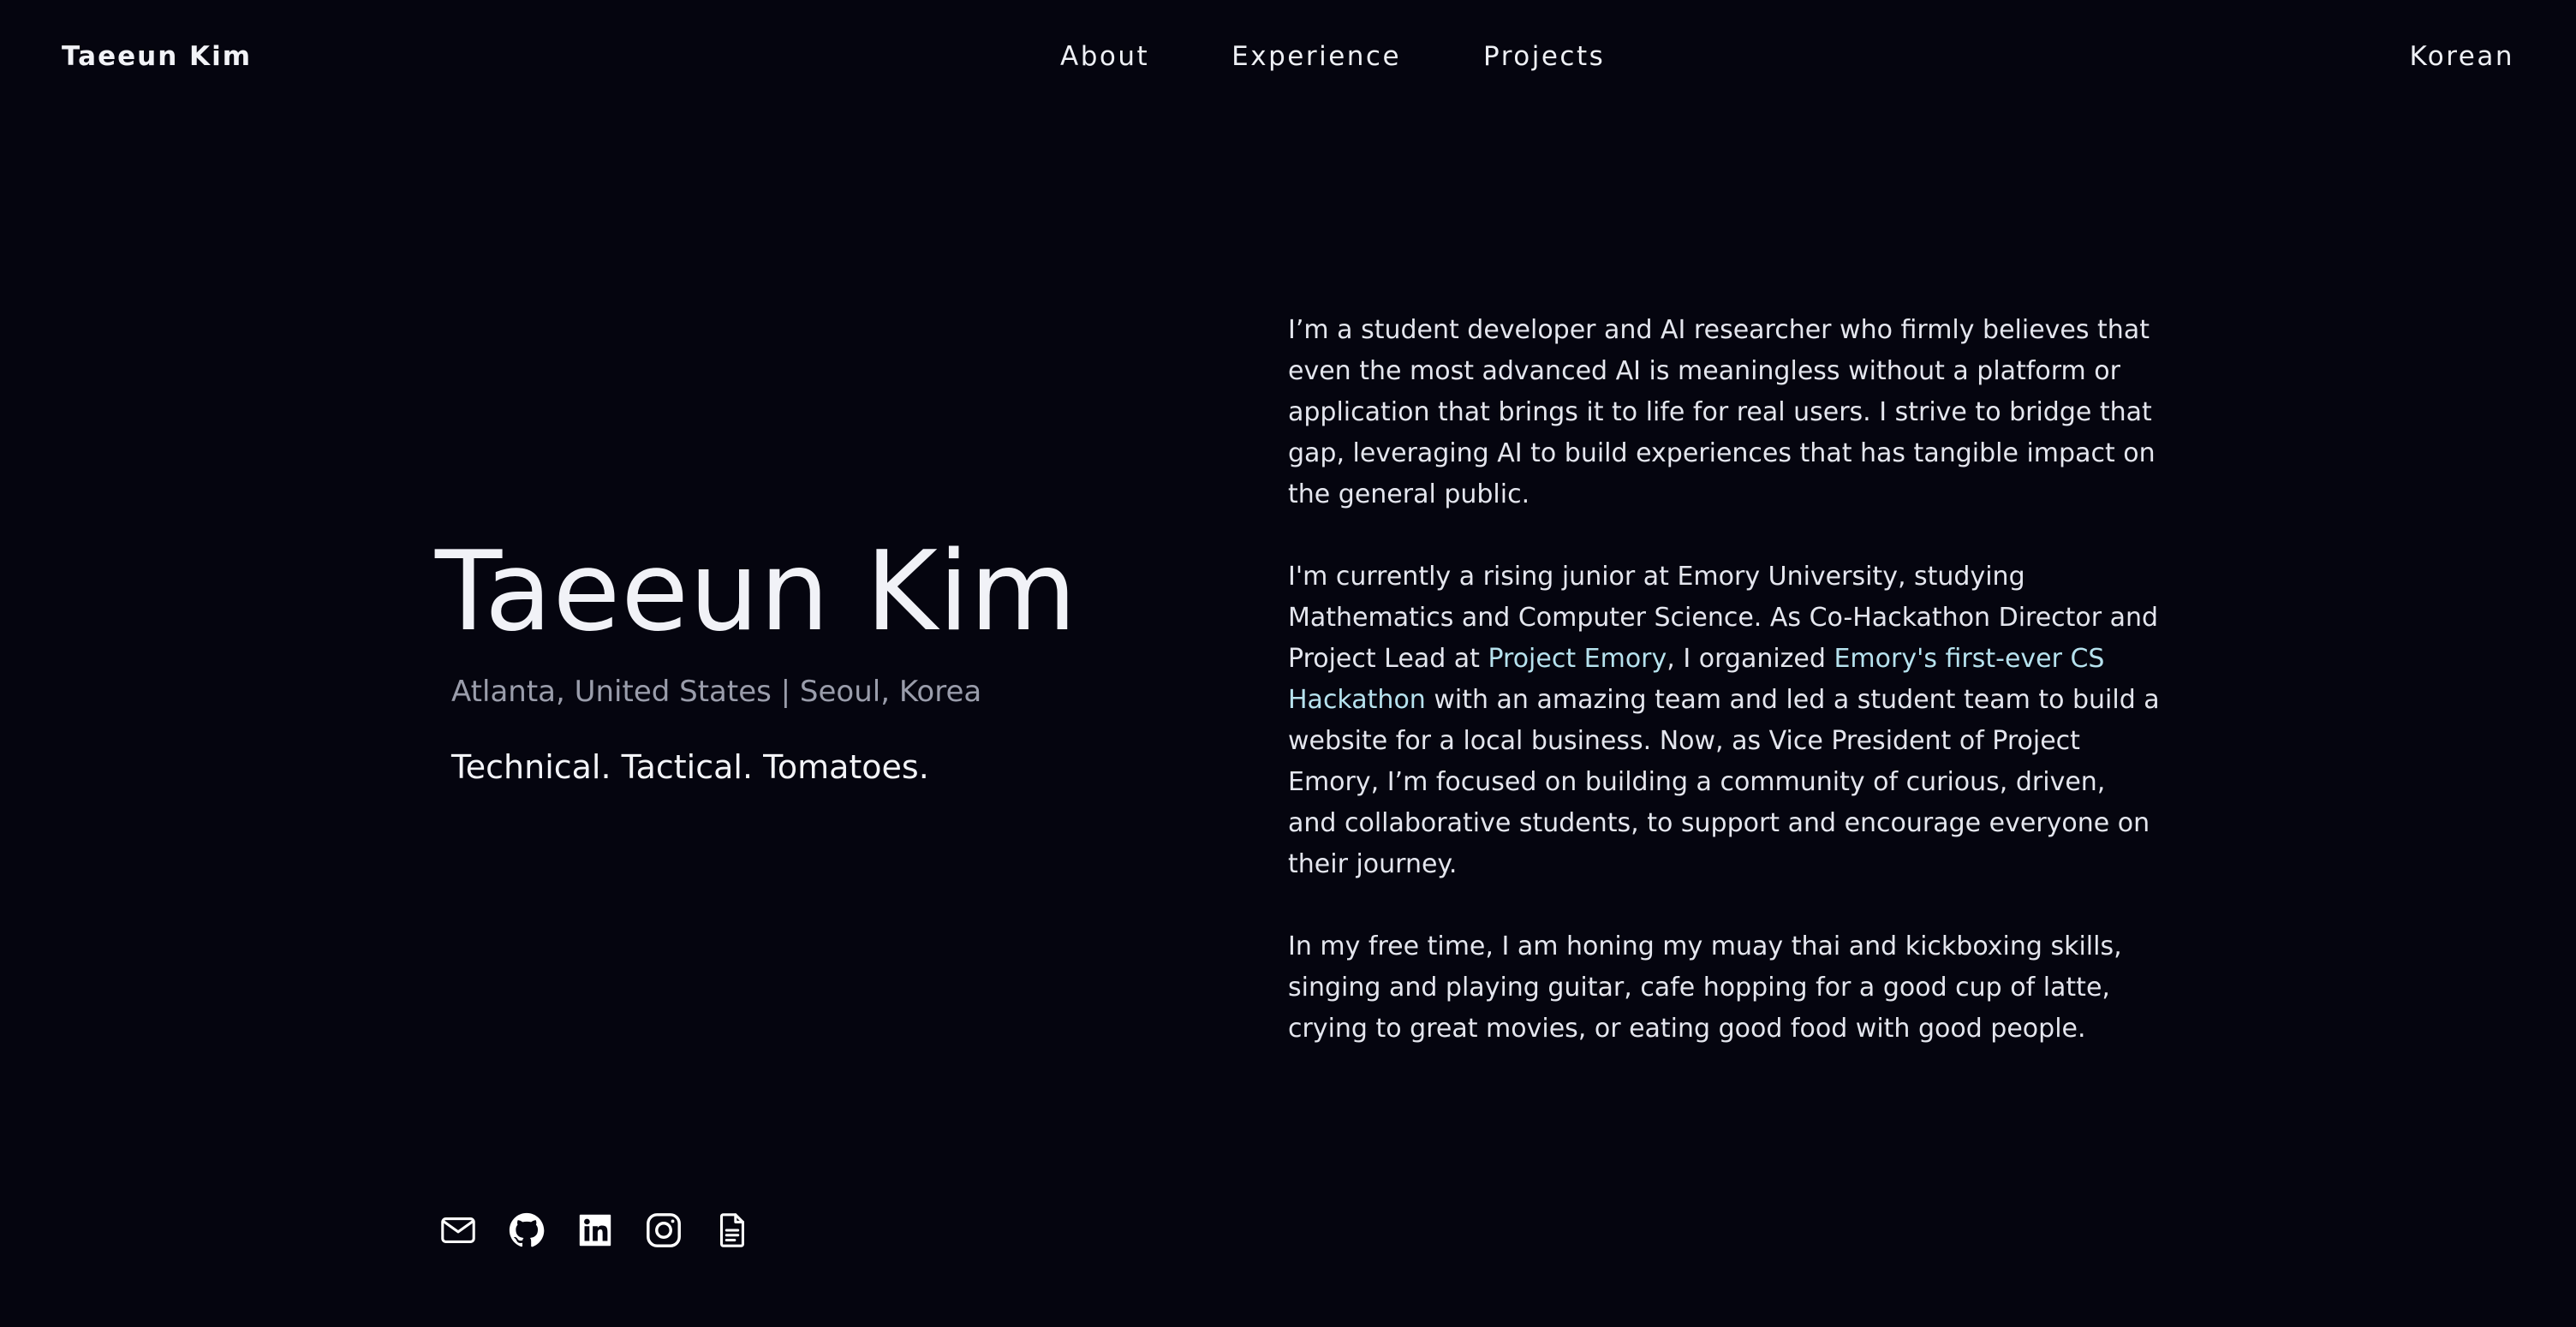  I want to click on project-emory-link: Project Emory, so click(1577, 659).